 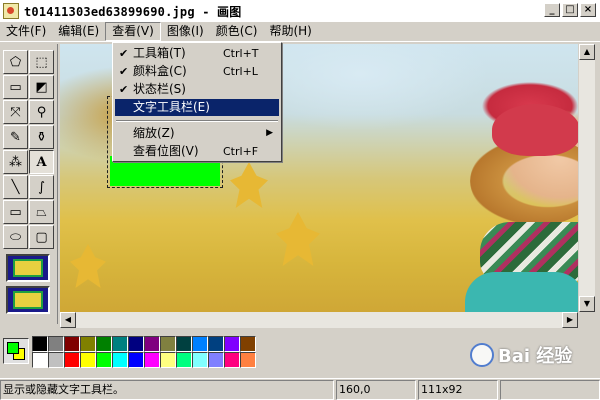 What do you see at coordinates (588, 10) in the screenshot?
I see `close-button: ×` at bounding box center [588, 10].